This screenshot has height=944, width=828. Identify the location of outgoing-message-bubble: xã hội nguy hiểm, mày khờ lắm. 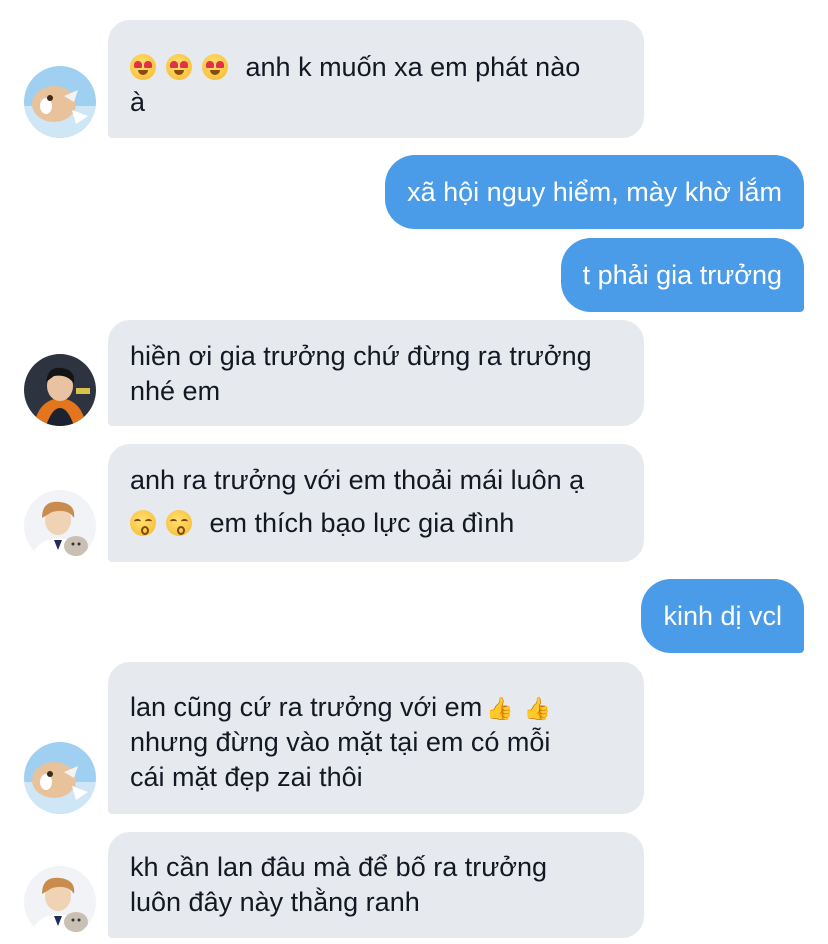
(594, 192).